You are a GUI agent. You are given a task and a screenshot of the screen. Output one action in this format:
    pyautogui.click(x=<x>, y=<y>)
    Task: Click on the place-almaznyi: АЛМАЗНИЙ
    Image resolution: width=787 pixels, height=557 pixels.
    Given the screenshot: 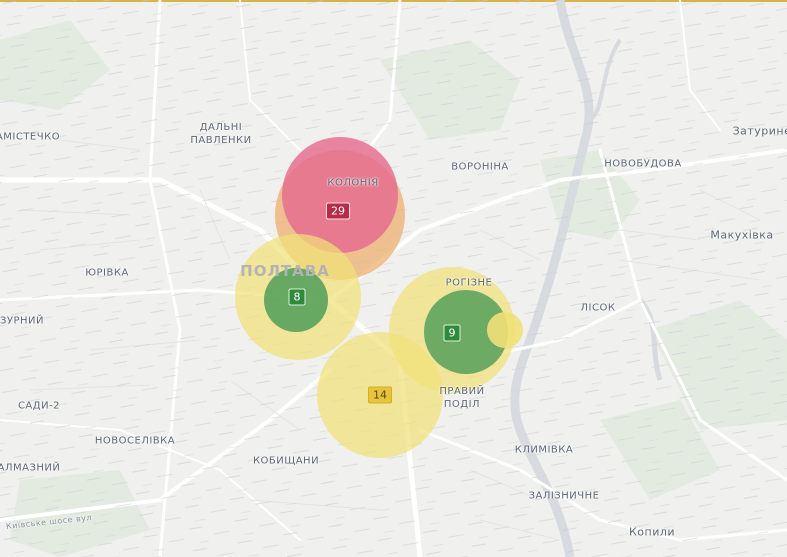 What is the action you would take?
    pyautogui.click(x=30, y=468)
    